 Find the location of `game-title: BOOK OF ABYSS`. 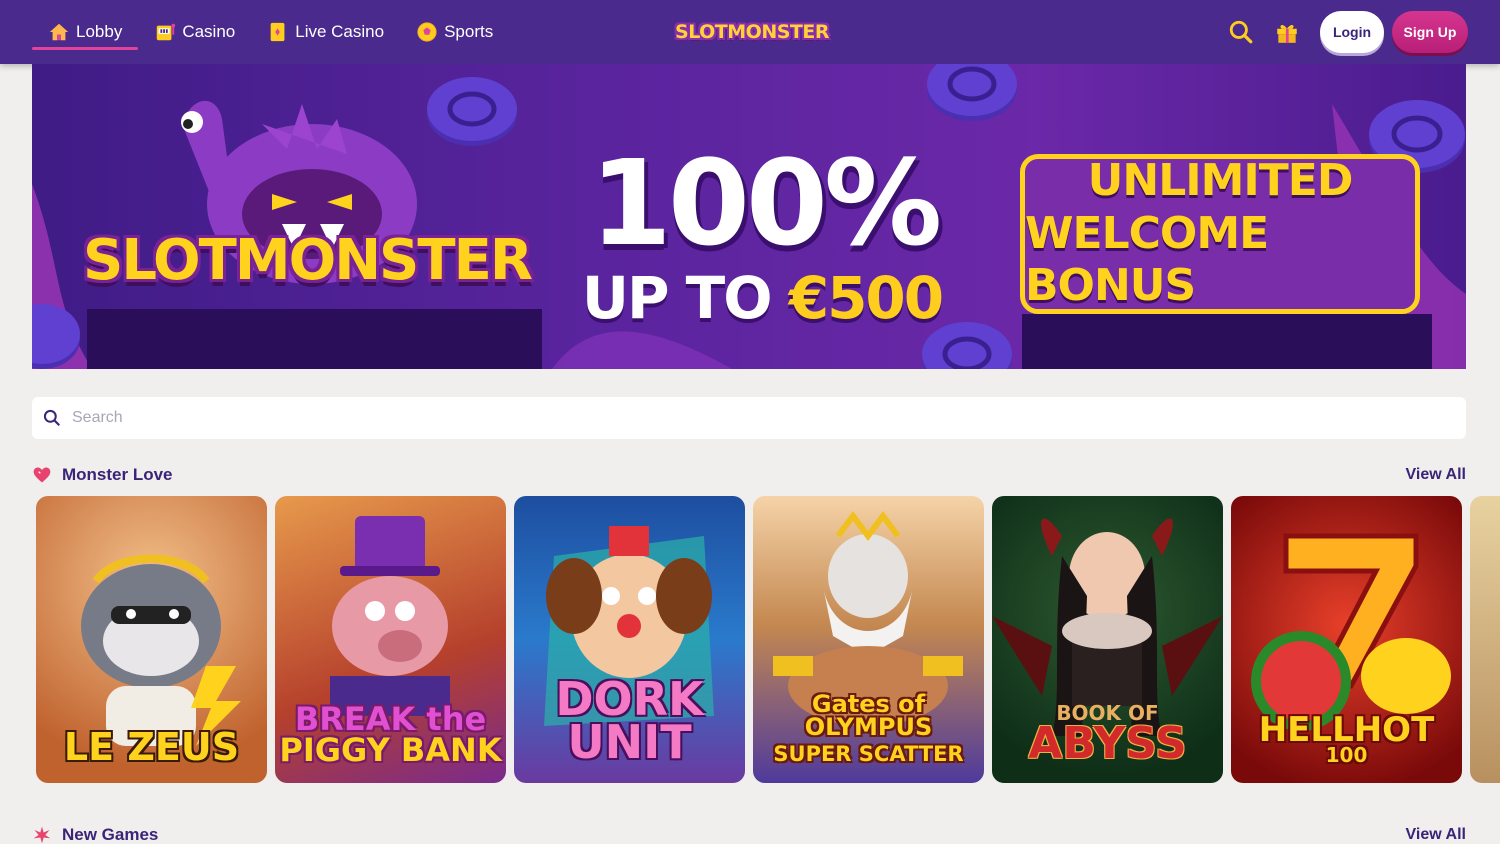

game-title: BOOK OF ABYSS is located at coordinates (1107, 736).